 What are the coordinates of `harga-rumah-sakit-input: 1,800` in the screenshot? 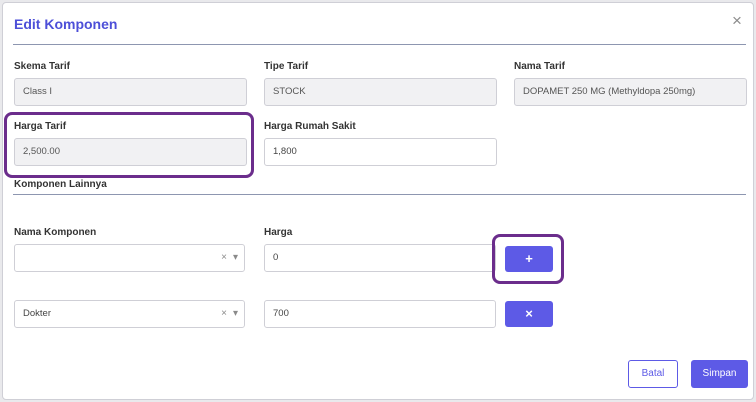 It's located at (380, 152).